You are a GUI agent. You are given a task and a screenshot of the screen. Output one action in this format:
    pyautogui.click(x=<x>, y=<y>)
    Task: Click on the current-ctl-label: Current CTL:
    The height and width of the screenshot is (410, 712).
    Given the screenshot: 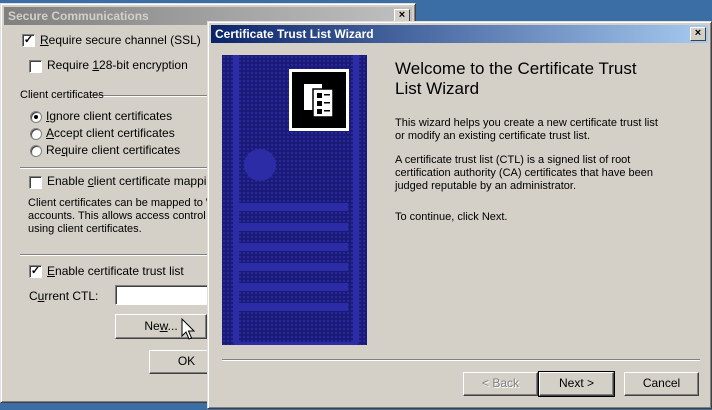 What is the action you would take?
    pyautogui.click(x=64, y=296)
    